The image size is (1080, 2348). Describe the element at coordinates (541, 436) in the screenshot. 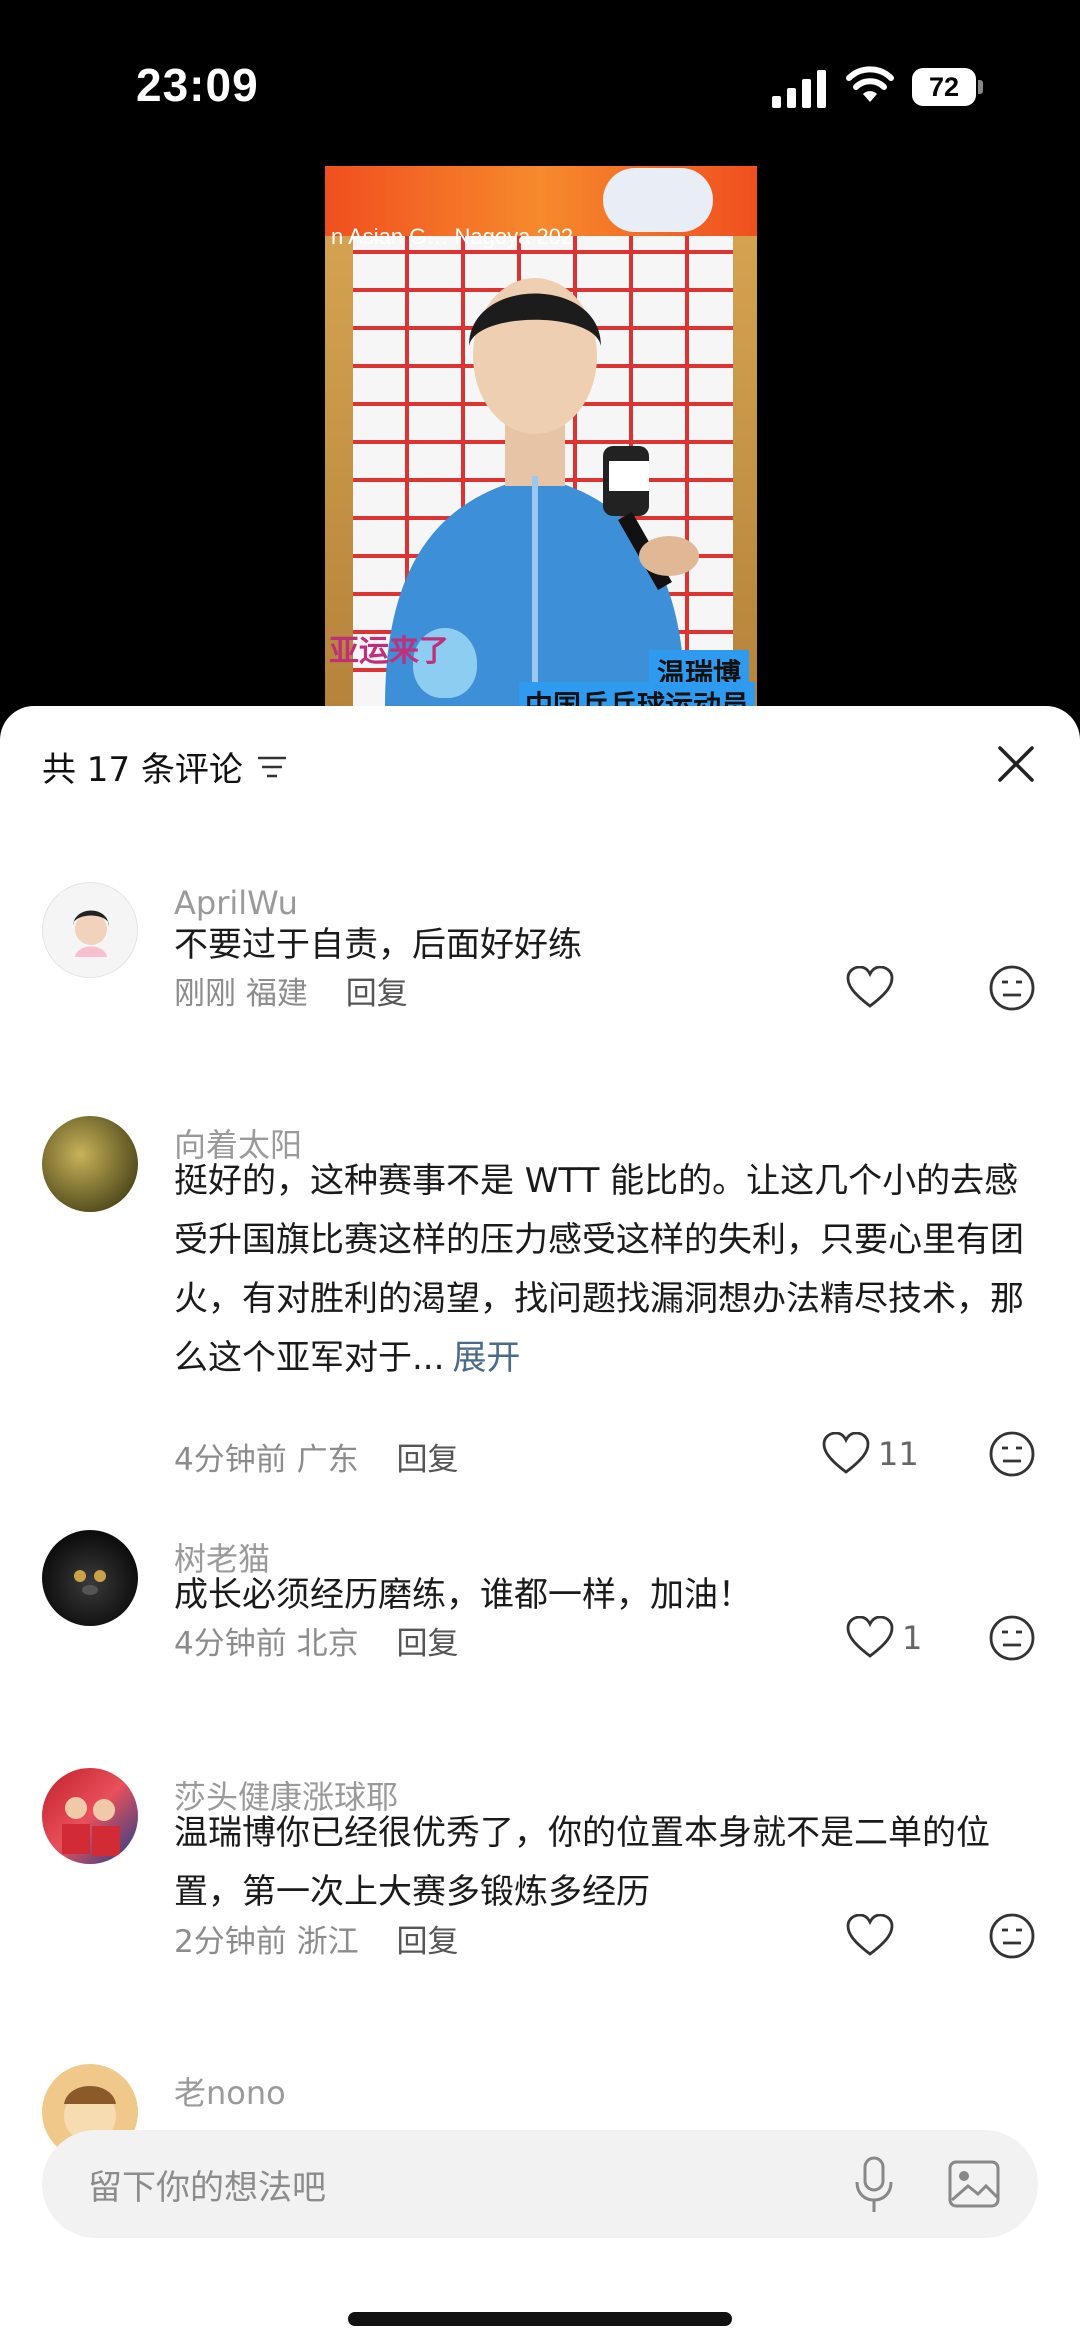

I see `video-player: n Asian G… Nagoya 202 亚运来了 温瑞博 中国乒乓球运动员` at that location.